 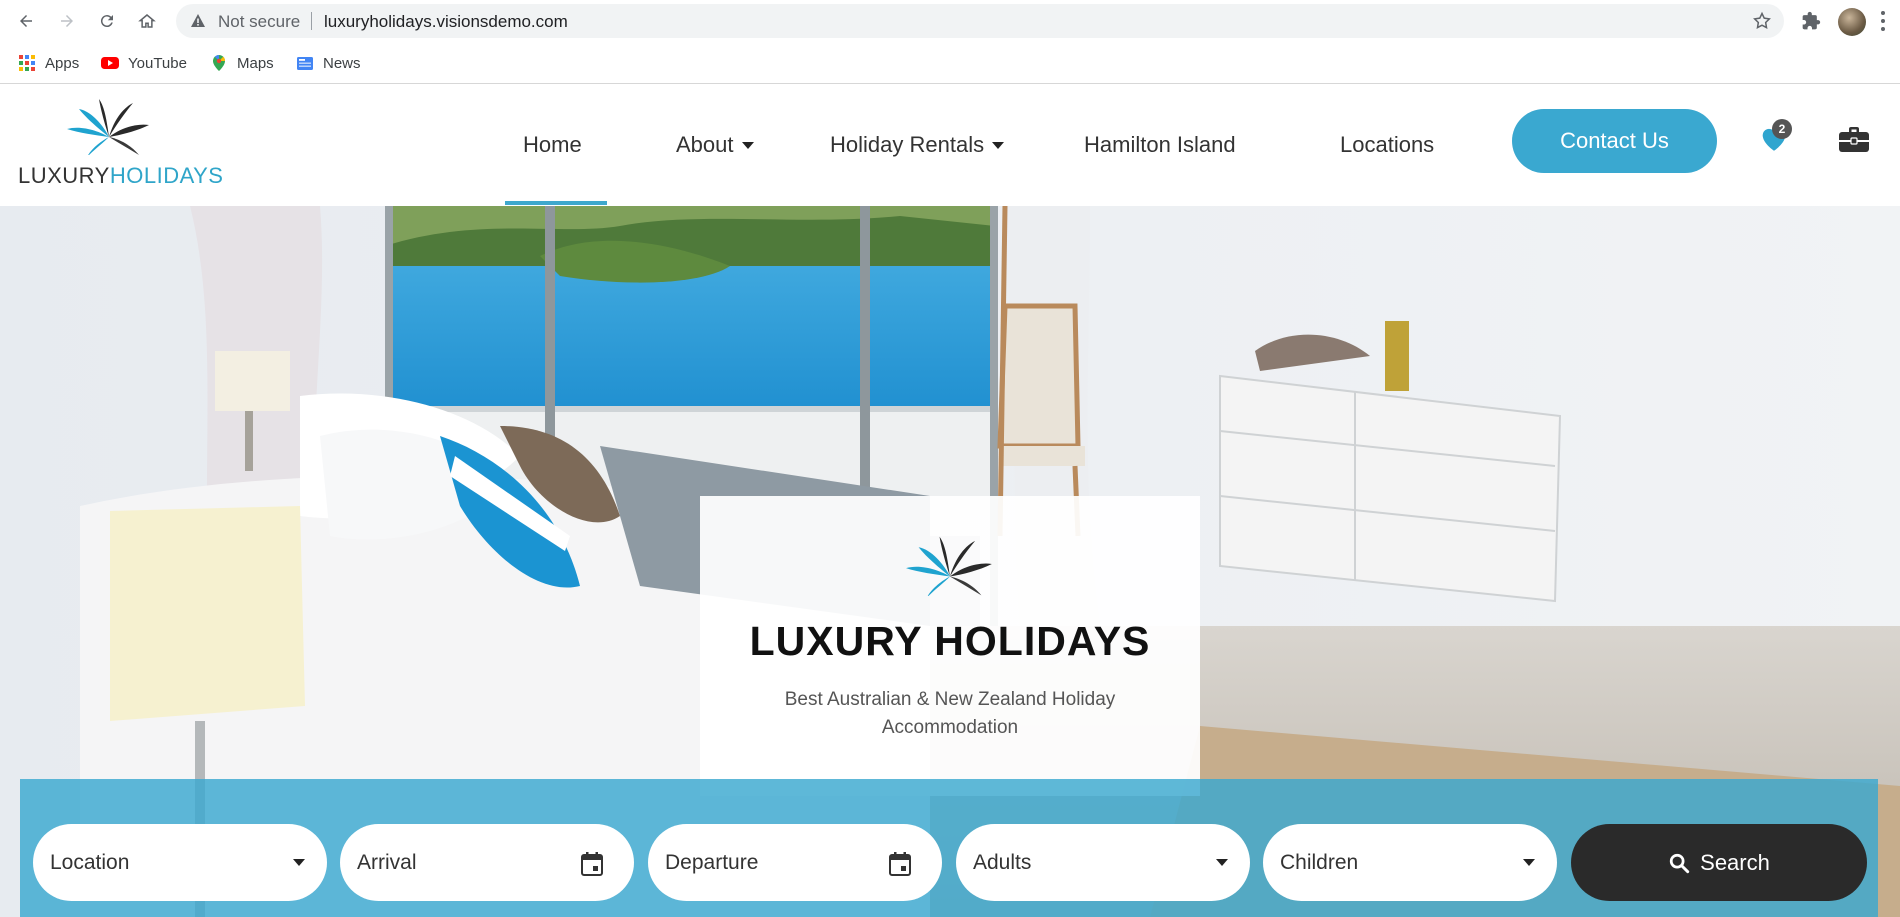 What do you see at coordinates (1735, 862) in the screenshot?
I see `search-button-label: Search` at bounding box center [1735, 862].